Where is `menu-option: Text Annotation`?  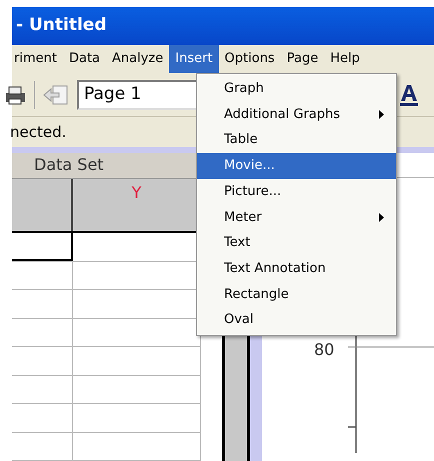
menu-option: Text Annotation is located at coordinates (296, 269).